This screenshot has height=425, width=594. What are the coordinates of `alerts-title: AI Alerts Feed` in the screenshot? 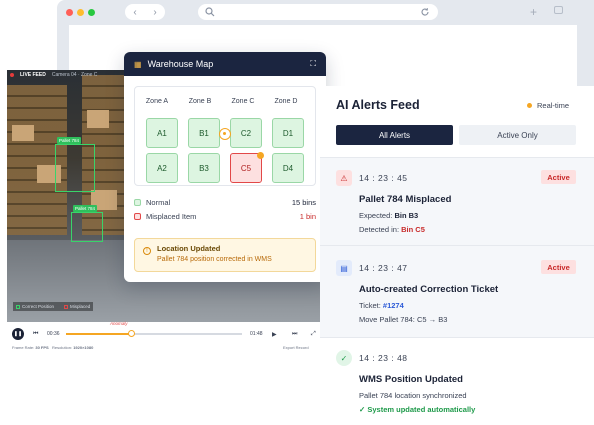 It's located at (378, 105).